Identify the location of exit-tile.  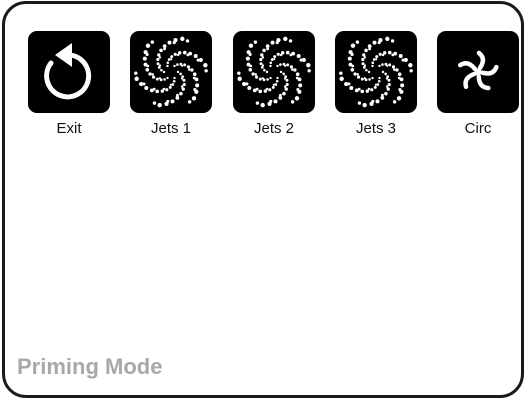
(69, 72).